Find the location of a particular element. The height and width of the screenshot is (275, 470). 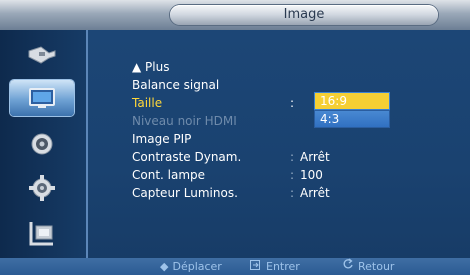

sidebar-item-picture is located at coordinates (42, 98).